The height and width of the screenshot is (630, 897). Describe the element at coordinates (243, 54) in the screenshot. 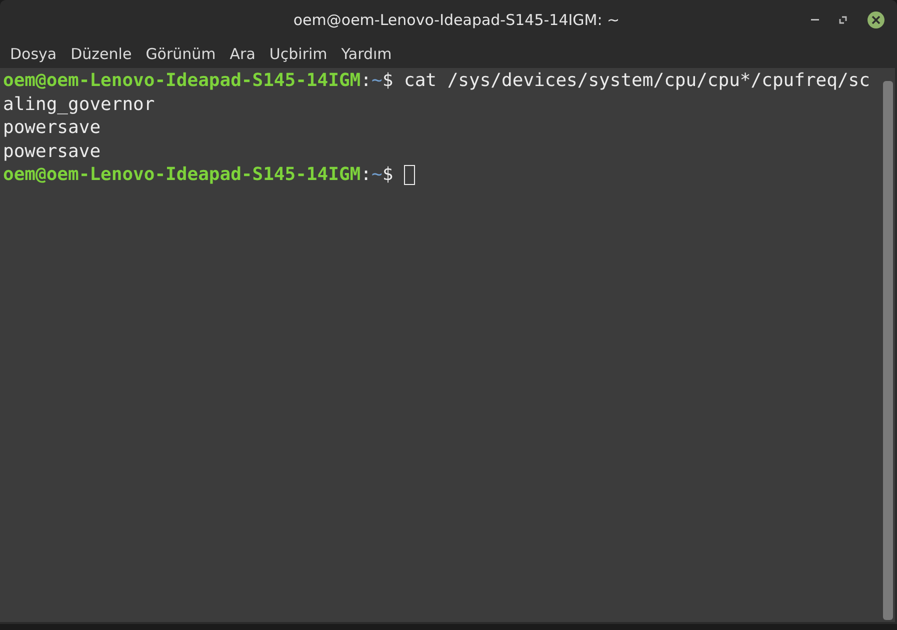

I see `menu-item: Ara` at that location.